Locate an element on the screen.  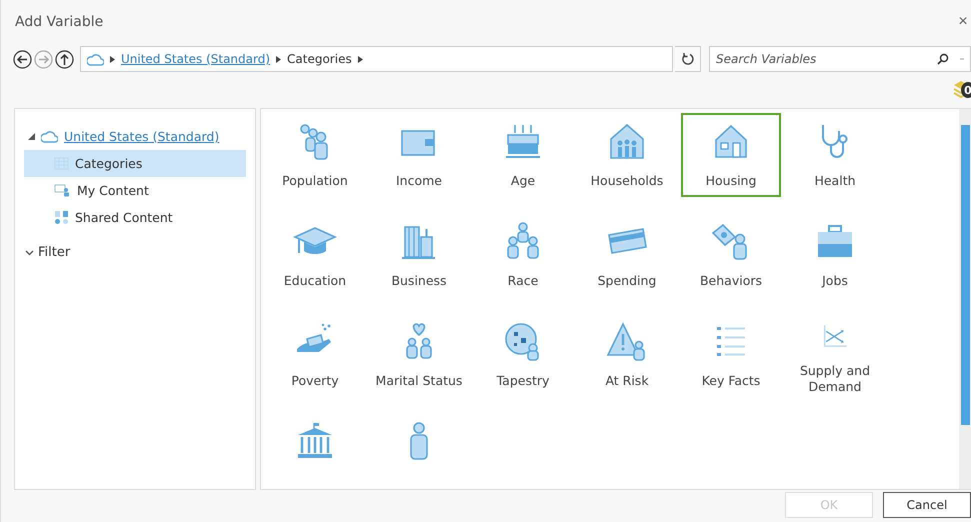
category-label: Behaviors is located at coordinates (731, 281).